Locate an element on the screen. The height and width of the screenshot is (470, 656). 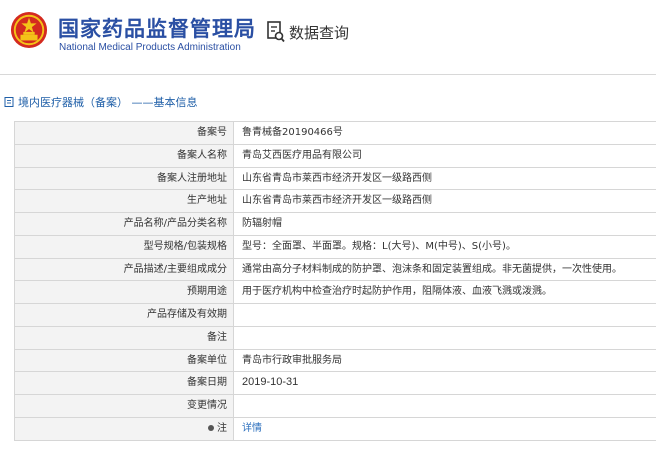
table-row: 生产地址 山东省青岛市莱西市经济开发区一级路西侧 is located at coordinates (335, 201).